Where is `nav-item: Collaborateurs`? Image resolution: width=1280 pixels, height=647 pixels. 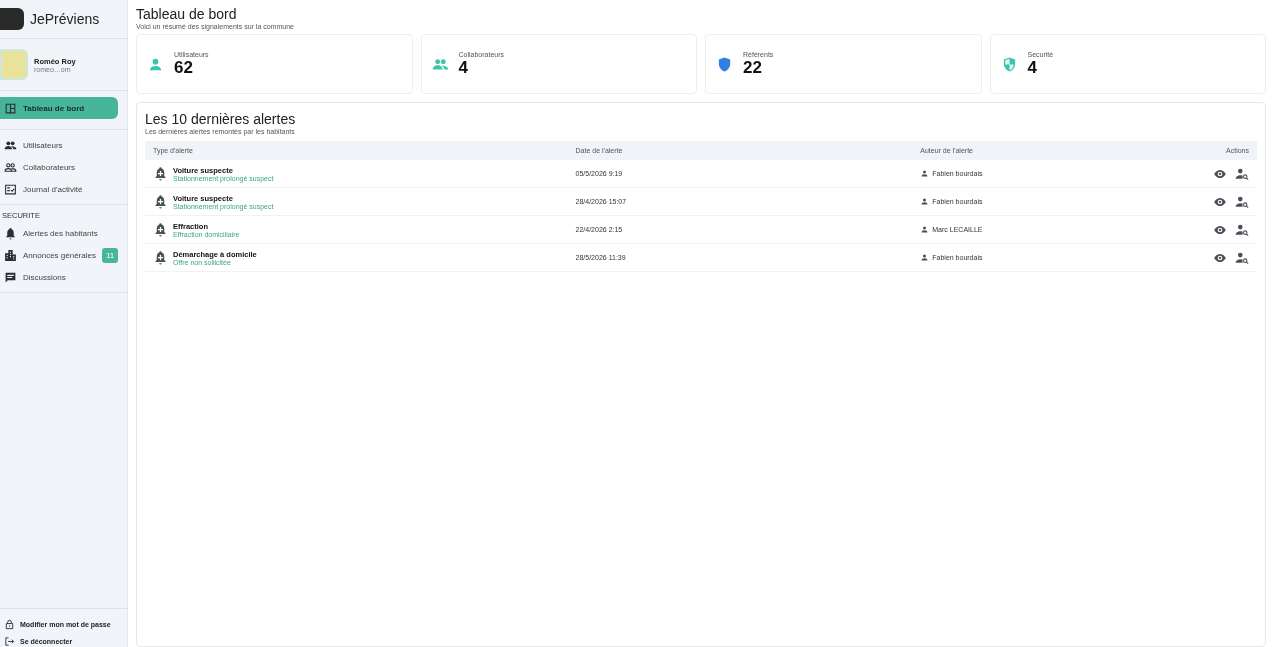
nav-item: Collaborateurs is located at coordinates (63, 167).